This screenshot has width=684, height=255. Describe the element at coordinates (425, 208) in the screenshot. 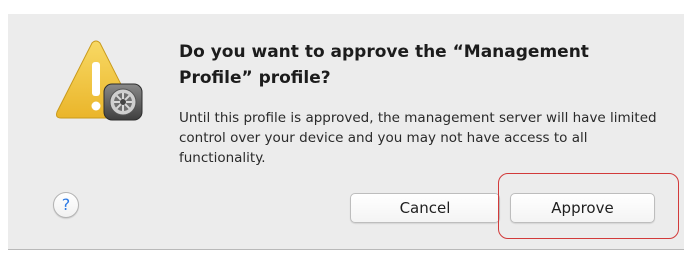

I see `cancel-button: Cancel` at that location.